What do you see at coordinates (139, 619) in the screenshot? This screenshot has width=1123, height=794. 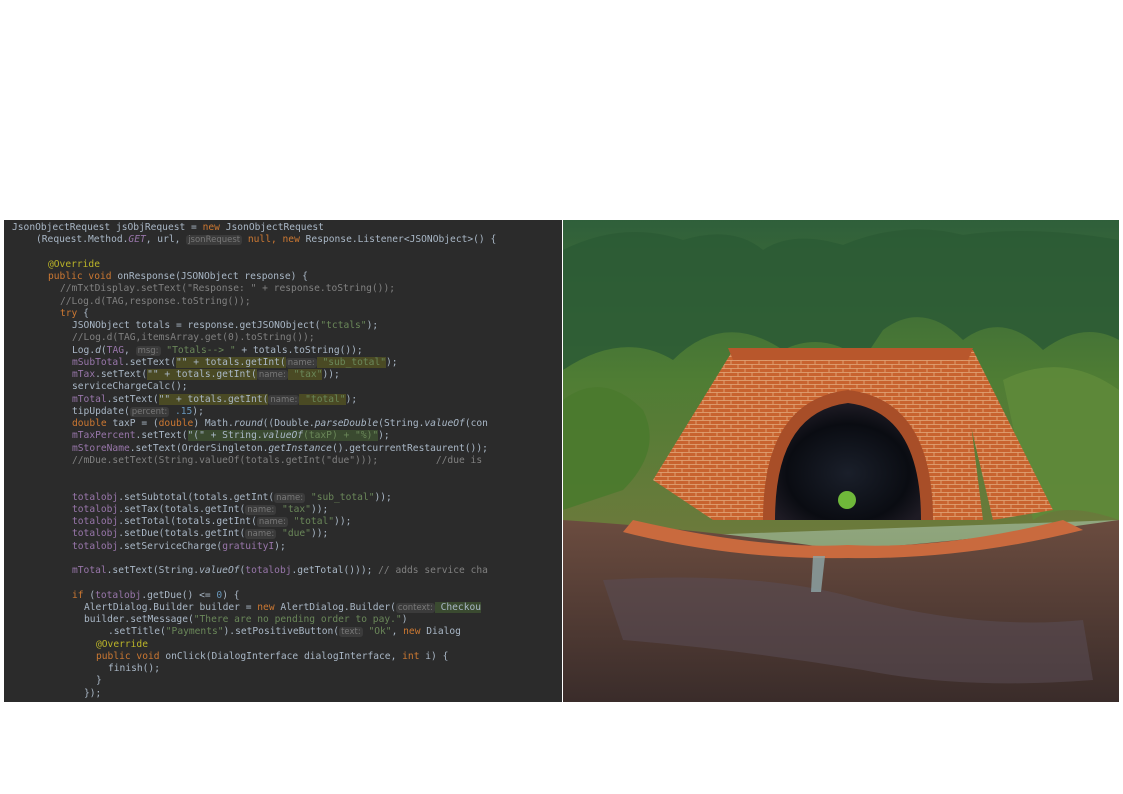 I see `code-token: builder.setMessage(` at bounding box center [139, 619].